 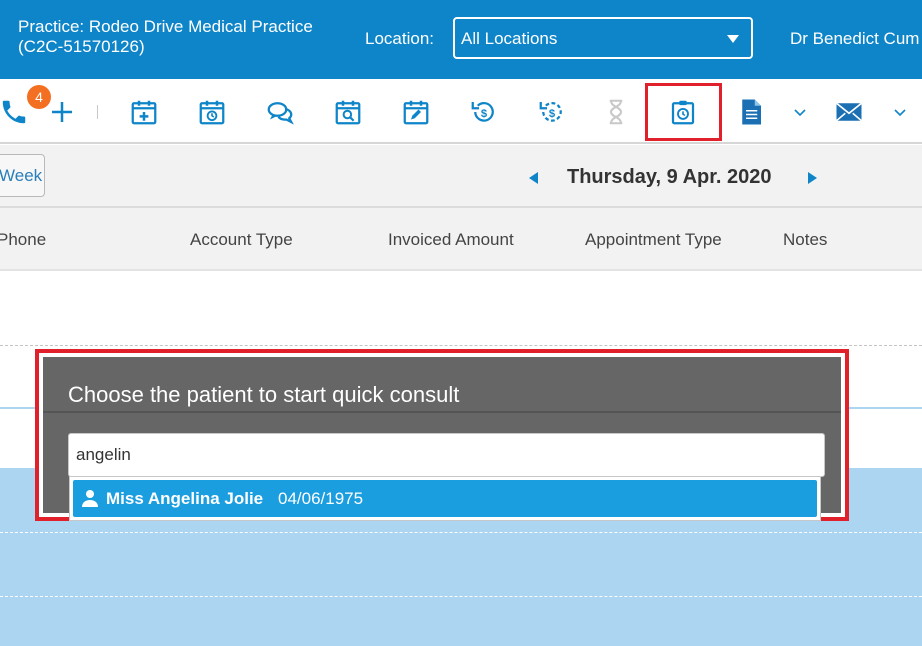 What do you see at coordinates (461, 111) in the screenshot?
I see `toolbar: 4 $ $` at bounding box center [461, 111].